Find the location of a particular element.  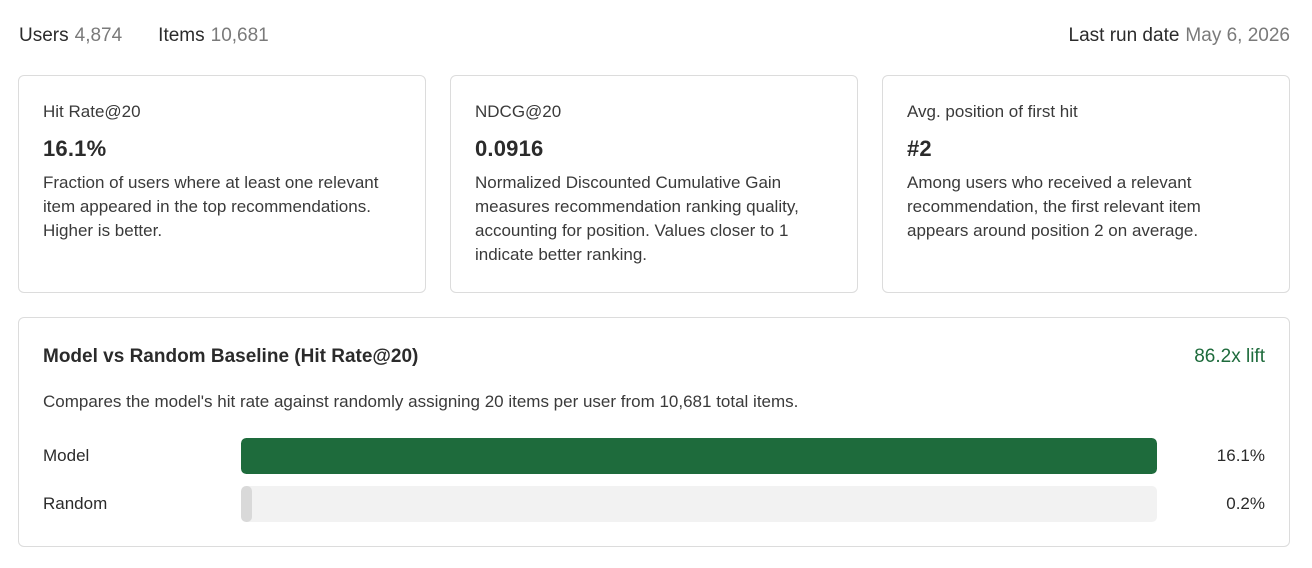

bar-value: 16.1% is located at coordinates (1240, 455).